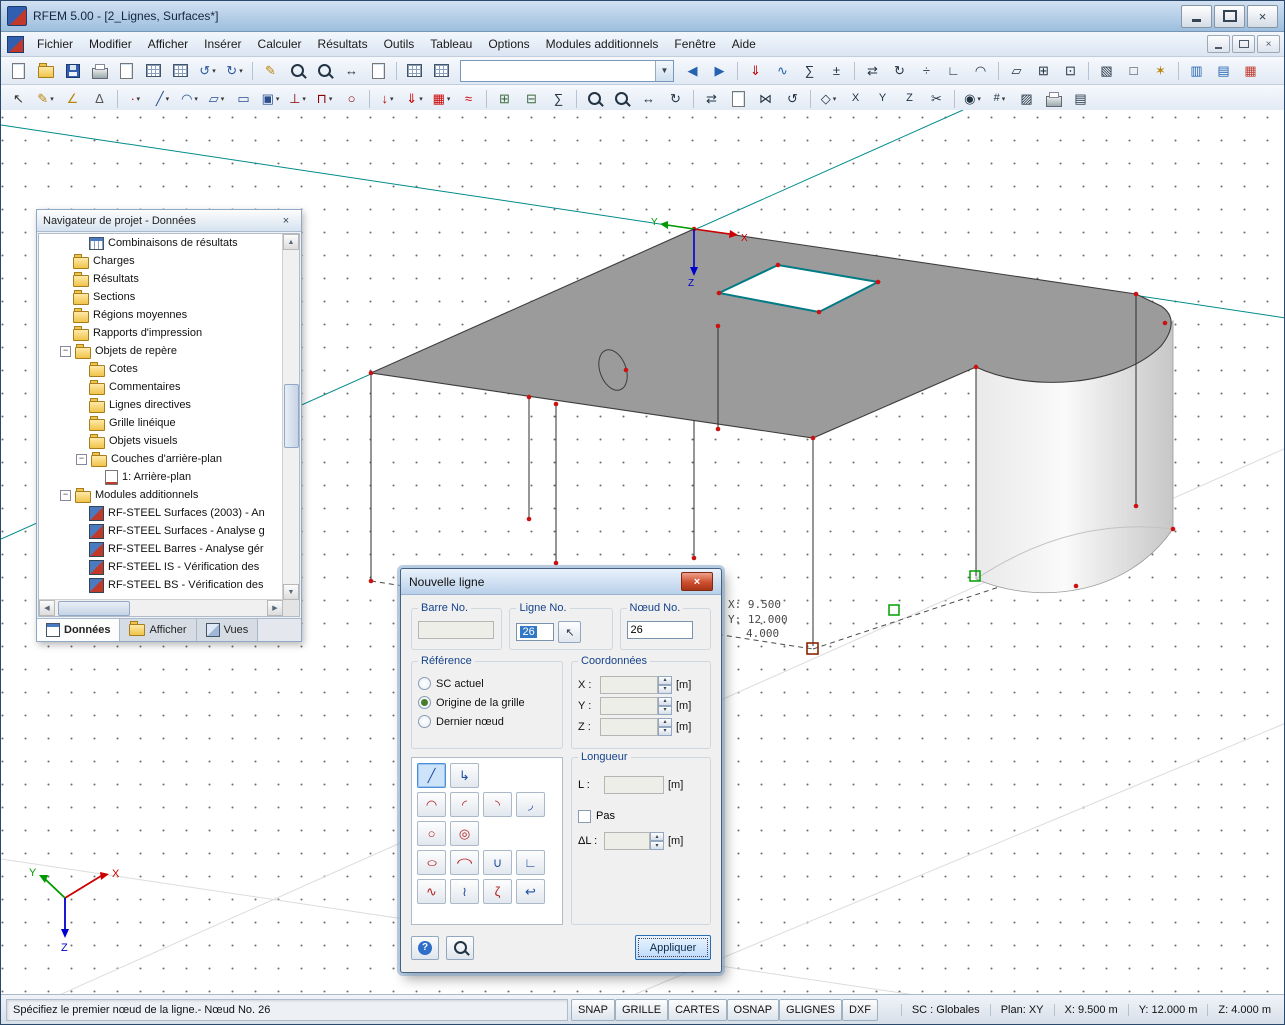 This screenshot has width=1285, height=1025. What do you see at coordinates (18, 99) in the screenshot?
I see `select-pointer-button: ↖` at bounding box center [18, 99].